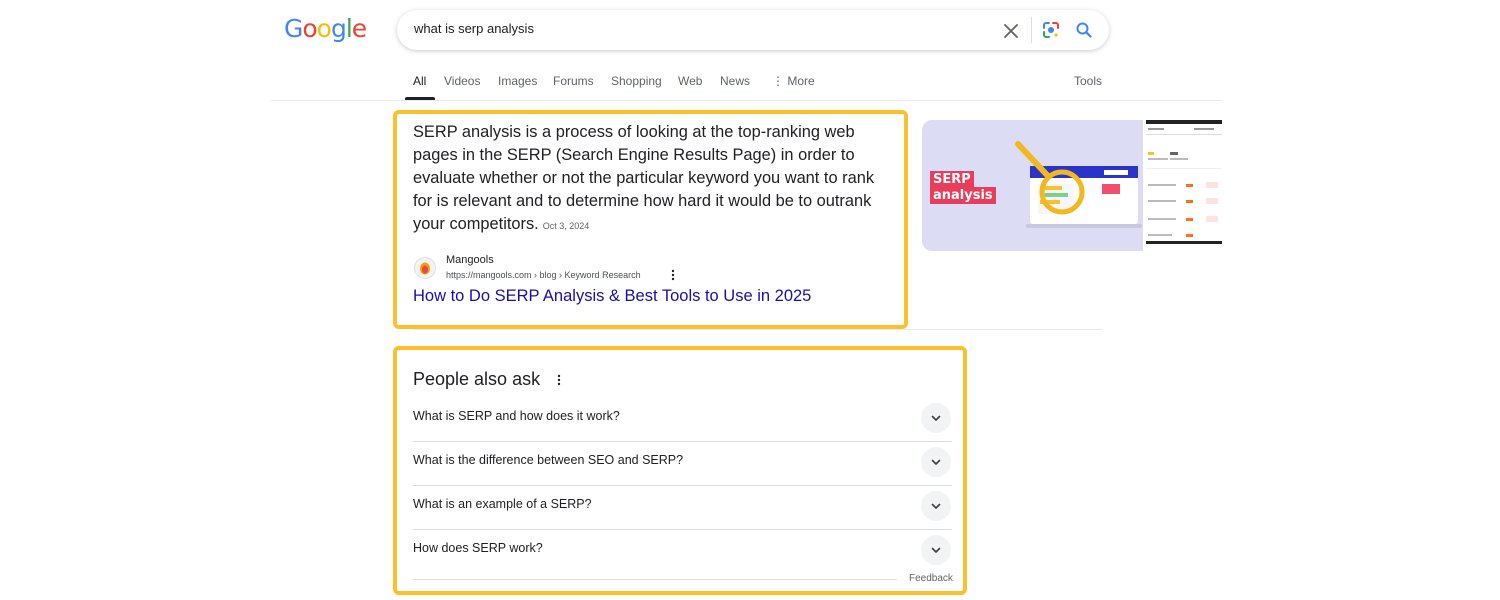  What do you see at coordinates (636, 81) in the screenshot?
I see `tab-shopping: Shopping` at bounding box center [636, 81].